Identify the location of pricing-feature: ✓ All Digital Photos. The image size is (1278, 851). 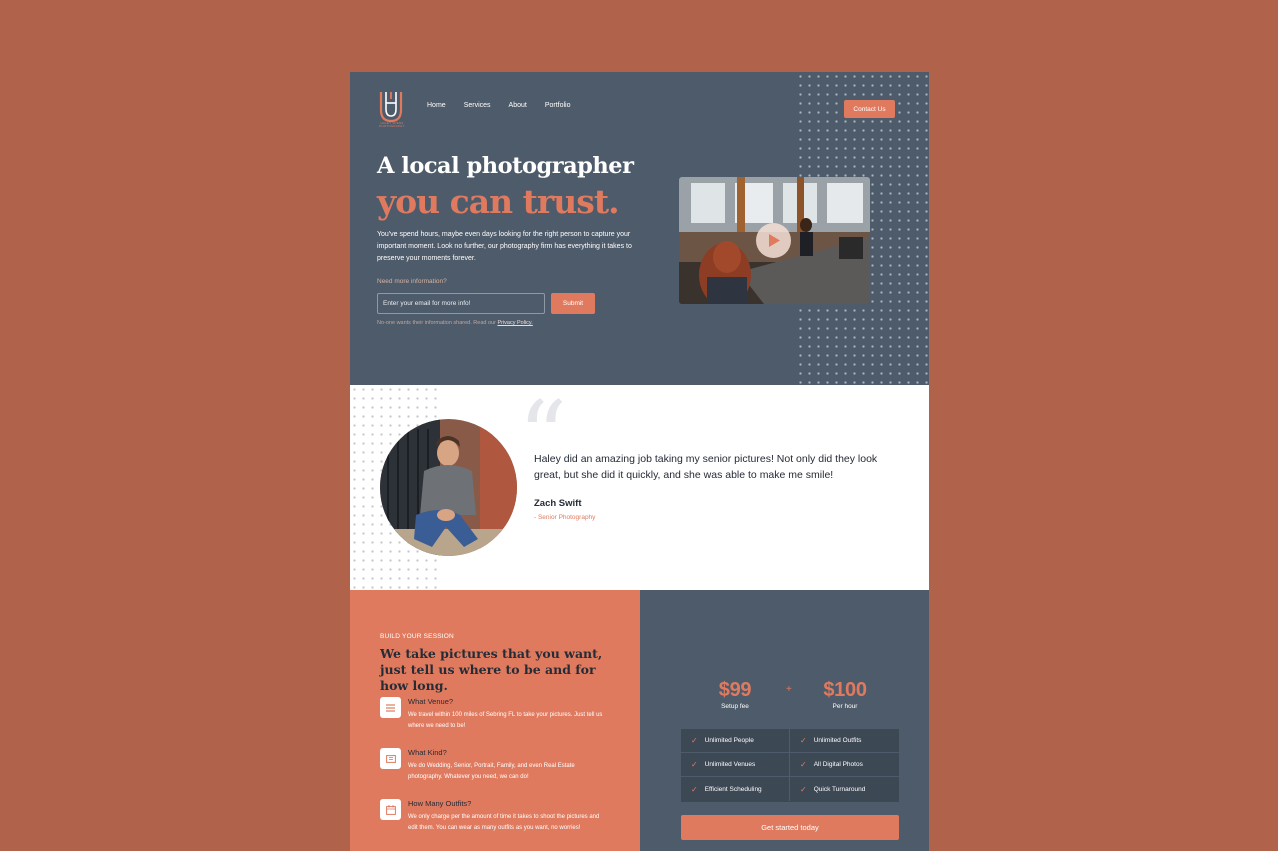
(844, 765).